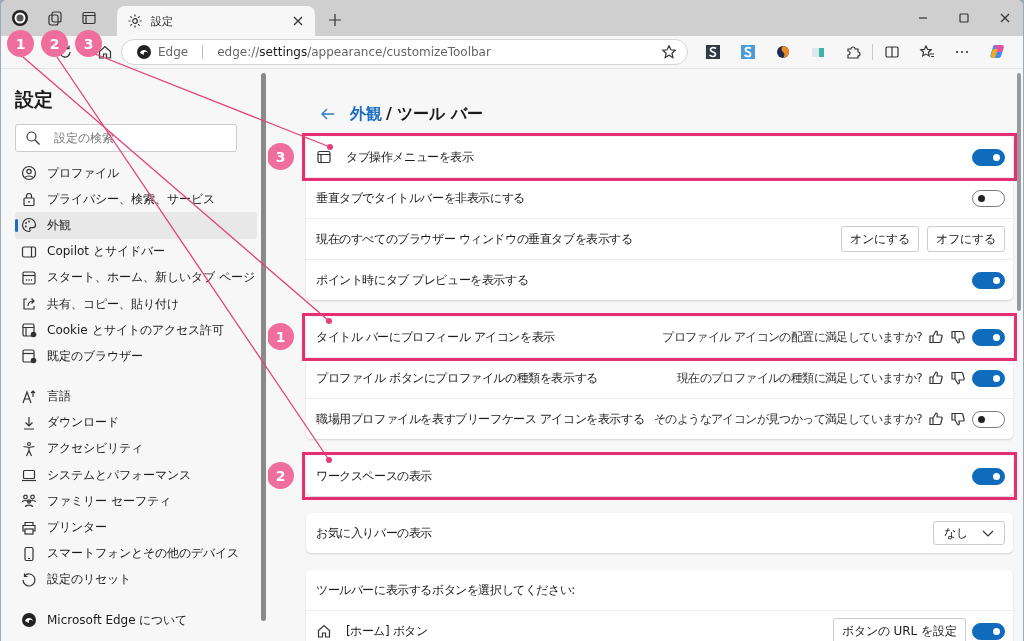 This screenshot has height=641, width=1024. What do you see at coordinates (29, 277) in the screenshot?
I see `window-icon` at bounding box center [29, 277].